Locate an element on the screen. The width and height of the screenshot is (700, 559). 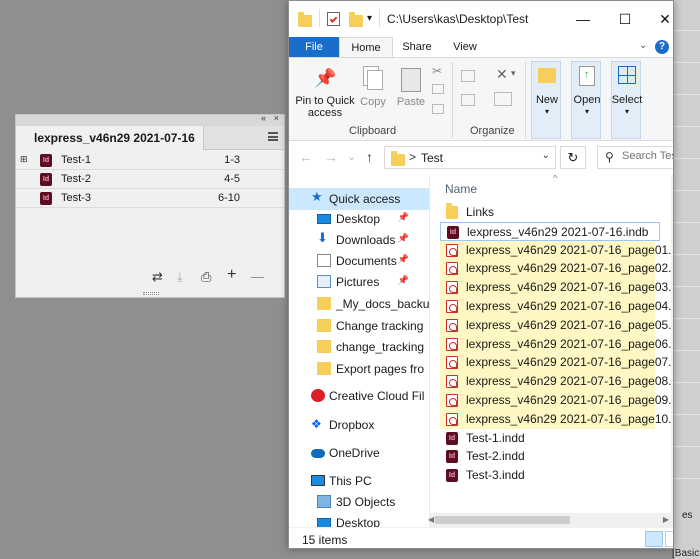
file-row: lexpress_v46n29 2021-07-16_page02.pdf04 is located at coordinates (556, 269).